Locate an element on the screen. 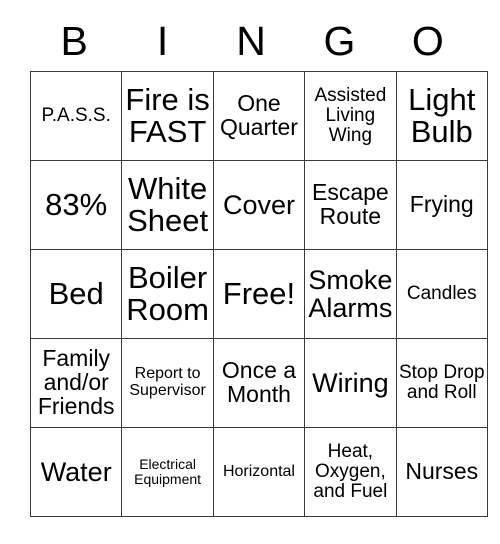 This screenshot has height=544, width=500. bingo-cell: Smoke Alarms is located at coordinates (350, 294).